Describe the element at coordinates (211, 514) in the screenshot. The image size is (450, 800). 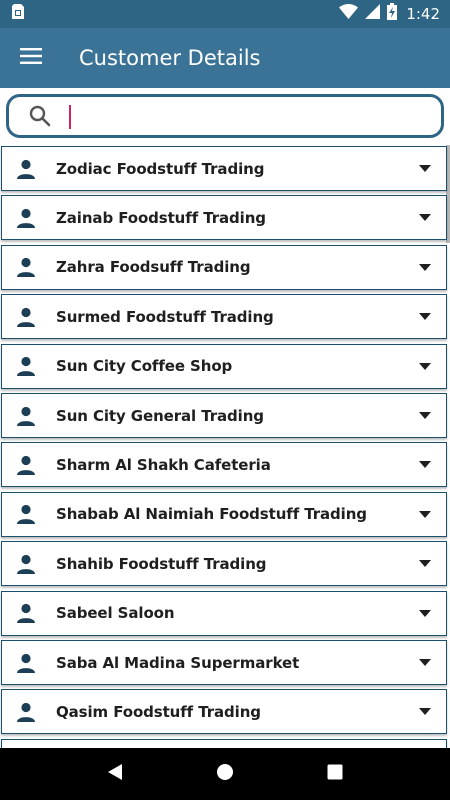
I see `customer-name: Shabab Al Naimiah Foodstuff Trading` at that location.